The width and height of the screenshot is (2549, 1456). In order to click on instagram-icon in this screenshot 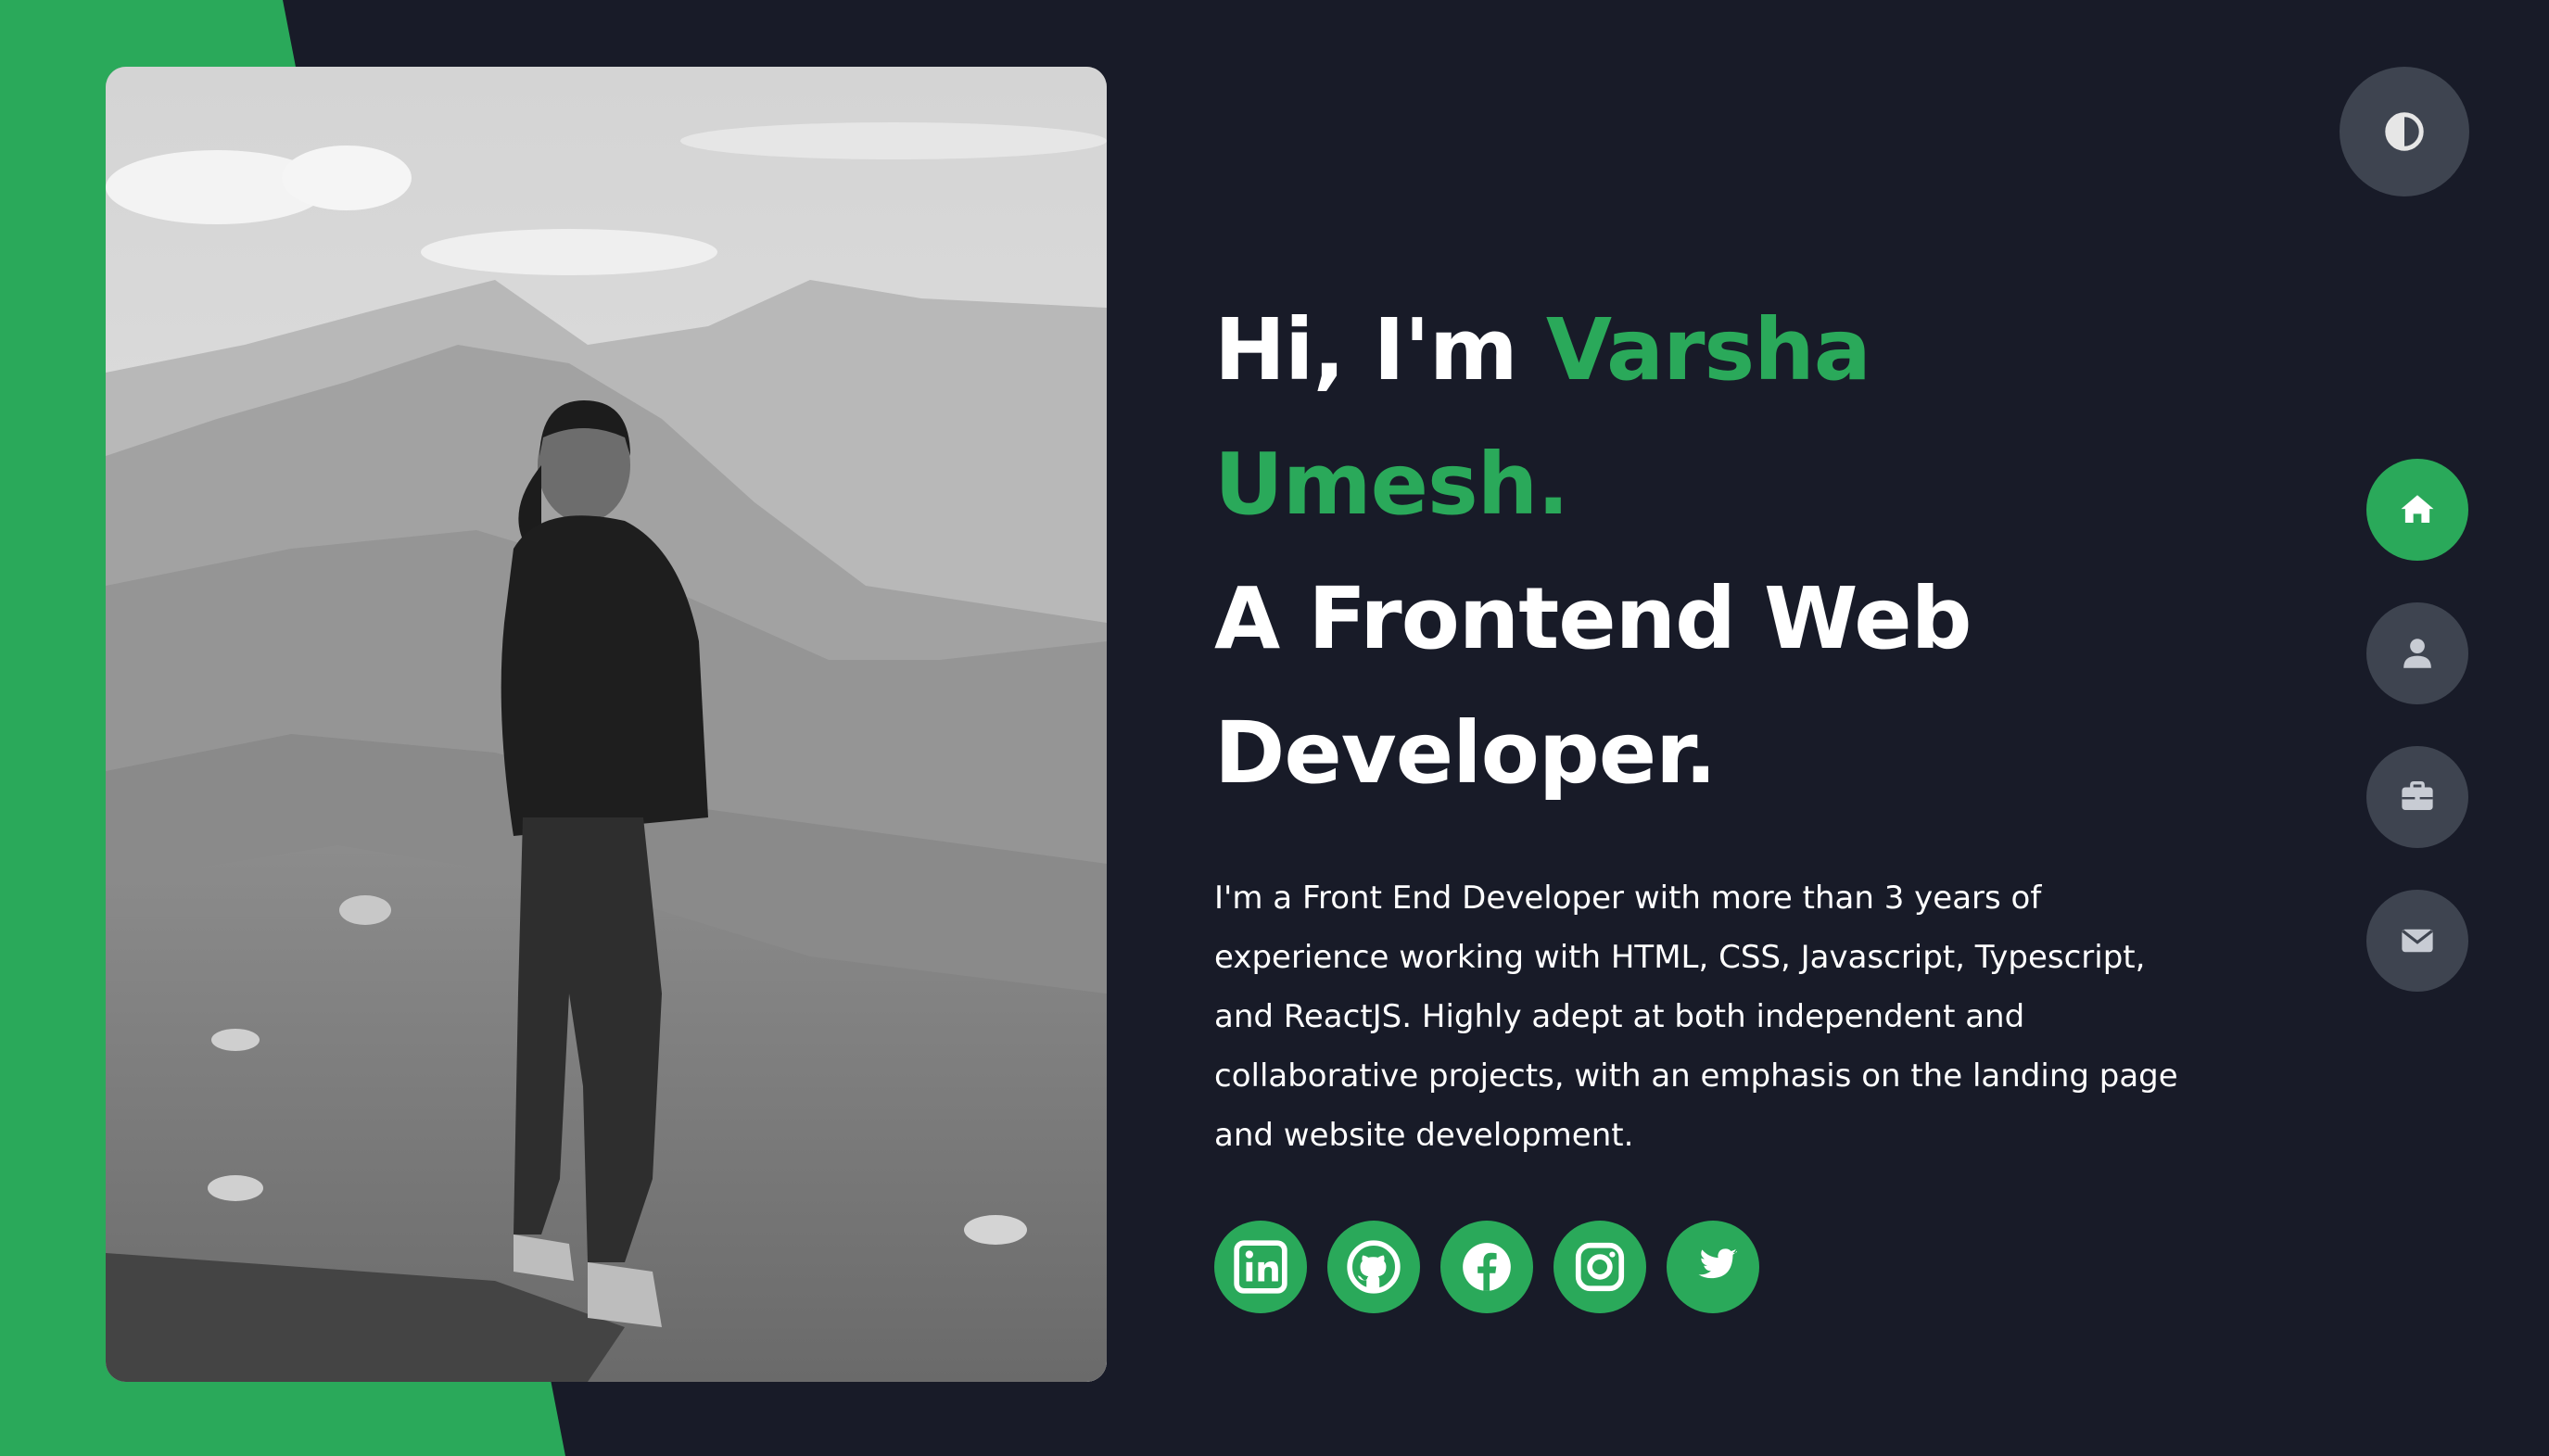, I will do `click(1600, 1267)`.